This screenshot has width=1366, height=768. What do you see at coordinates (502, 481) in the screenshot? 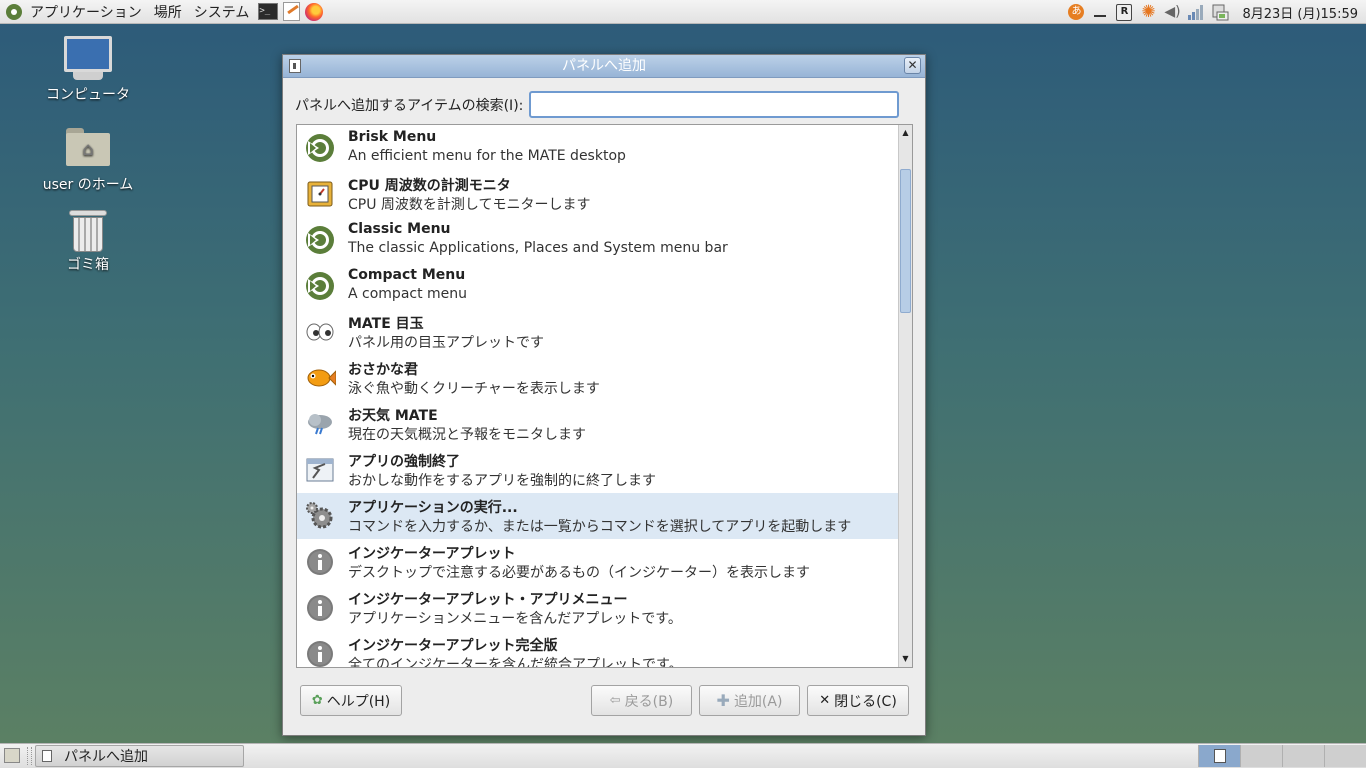
I see `item-description: おかしな動作をするアプリを強制的に終了します` at bounding box center [502, 481].